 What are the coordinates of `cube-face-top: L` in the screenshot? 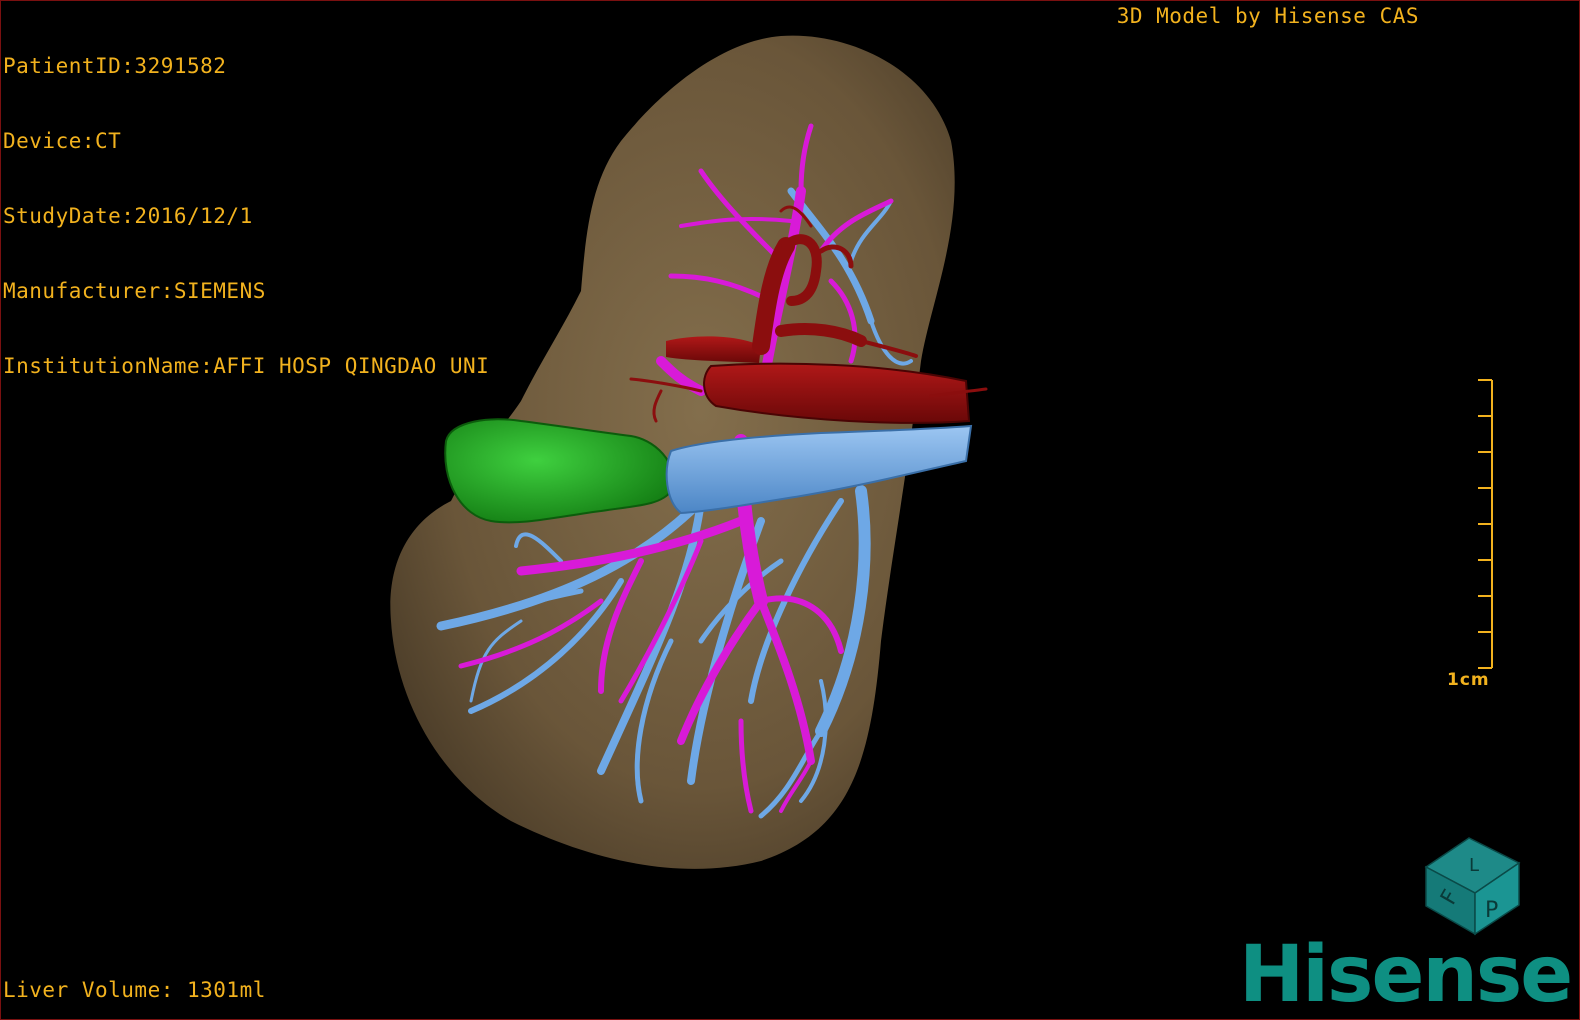 It's located at (1474, 865).